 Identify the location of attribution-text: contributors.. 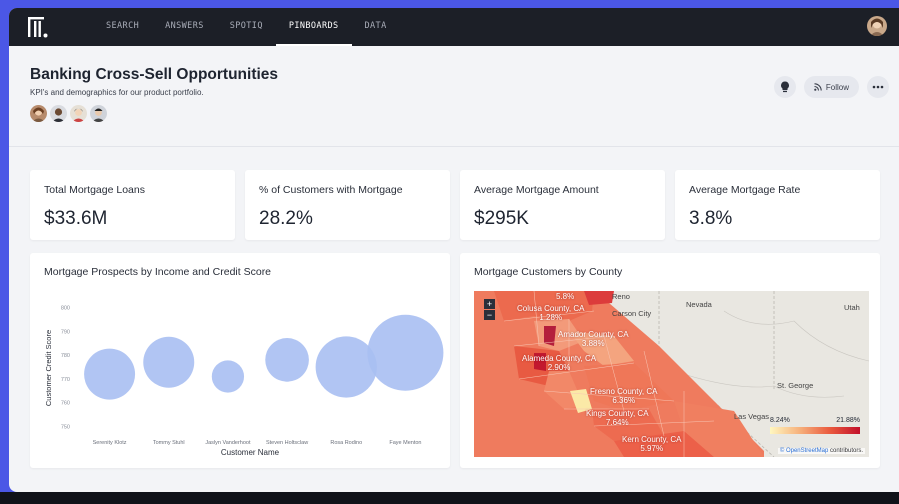
(845, 451).